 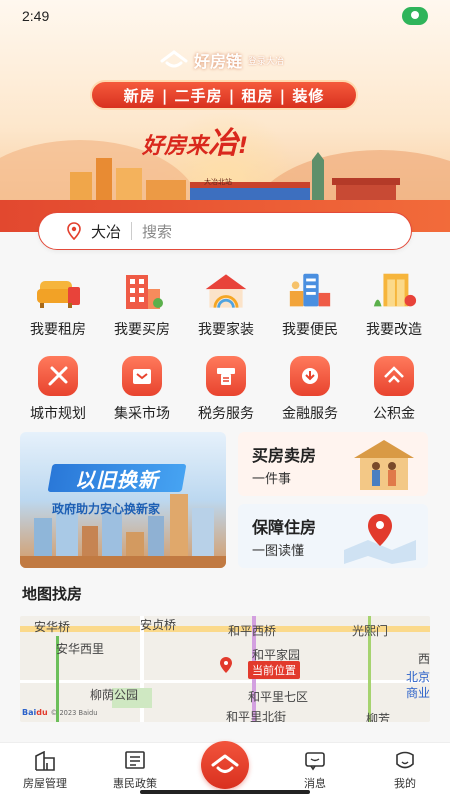 What do you see at coordinates (74, 713) in the screenshot?
I see `map-attribution-text: © 2023 Baidu` at bounding box center [74, 713].